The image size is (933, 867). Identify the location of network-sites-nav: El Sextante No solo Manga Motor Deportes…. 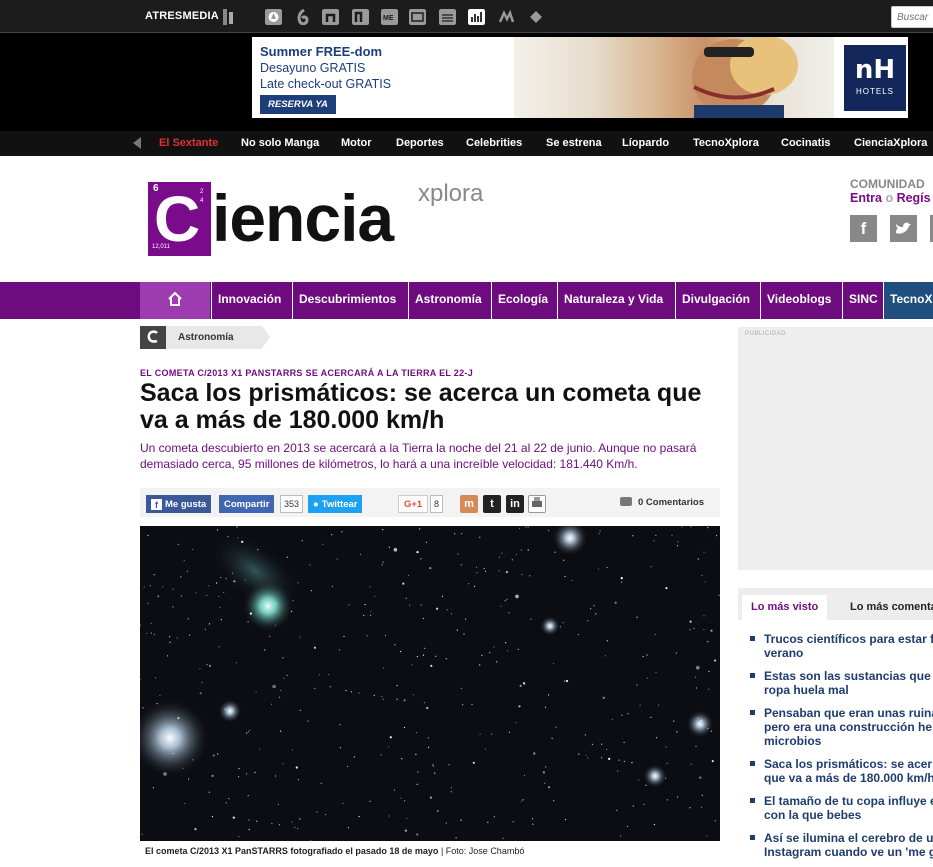
(466, 143).